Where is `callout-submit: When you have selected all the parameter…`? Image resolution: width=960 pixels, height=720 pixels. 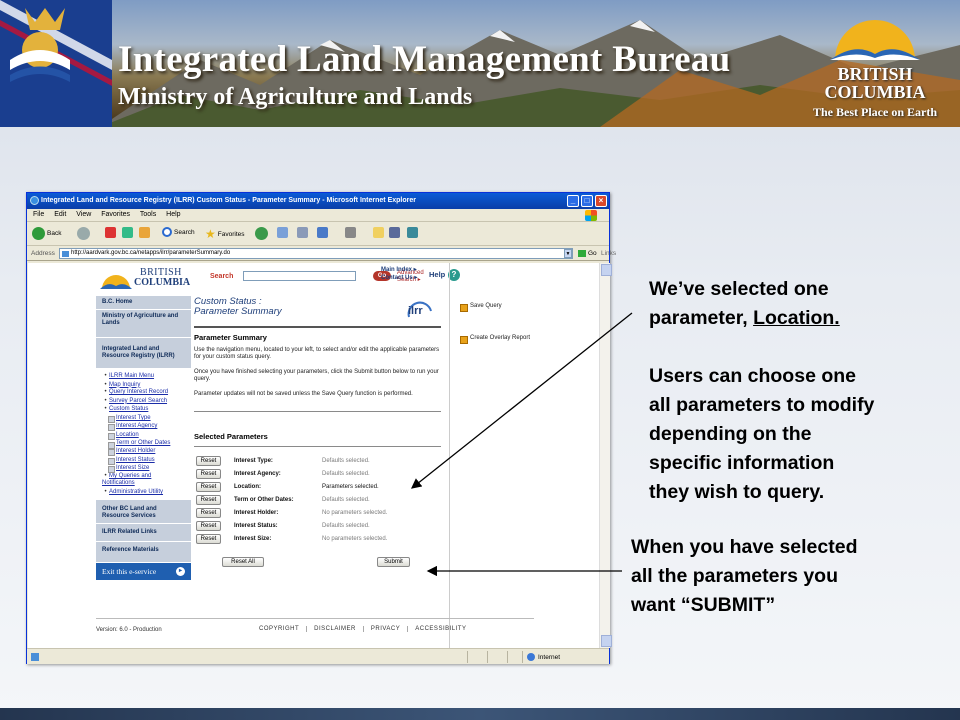
callout-submit: When you have selected all the parameter… is located at coordinates (744, 576).